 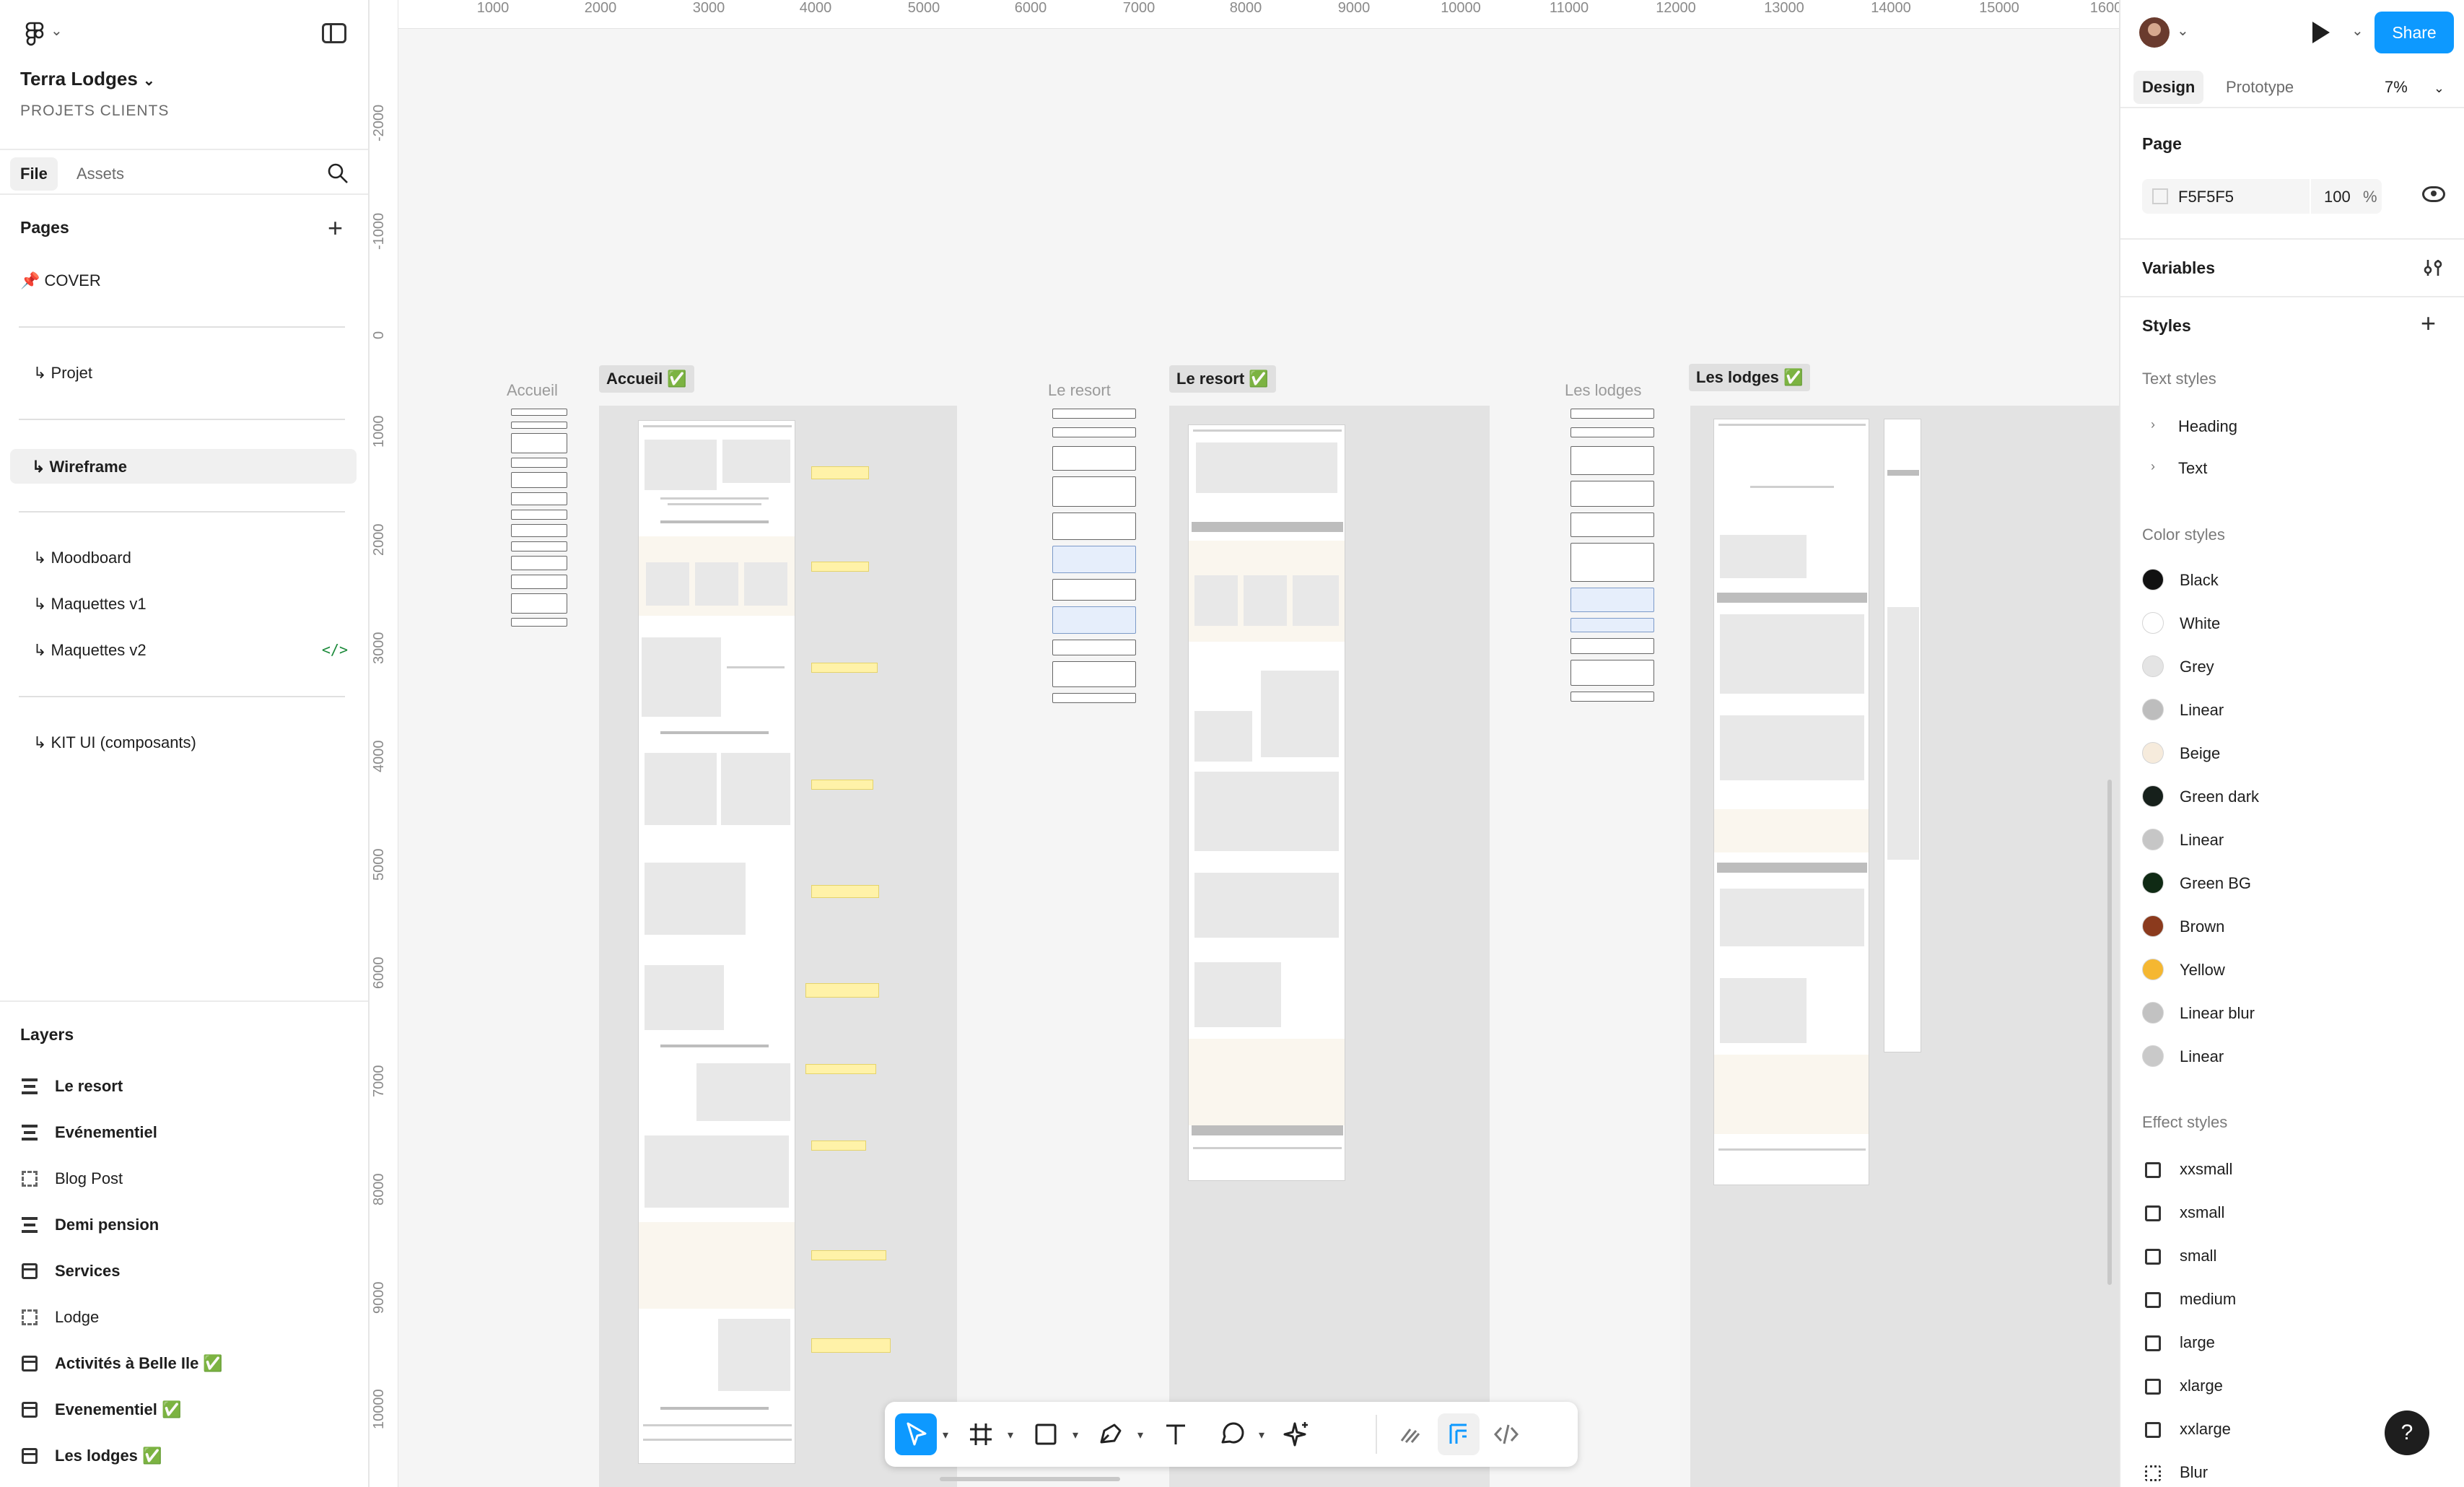 I want to click on wireframe-accueil, so click(x=716, y=942).